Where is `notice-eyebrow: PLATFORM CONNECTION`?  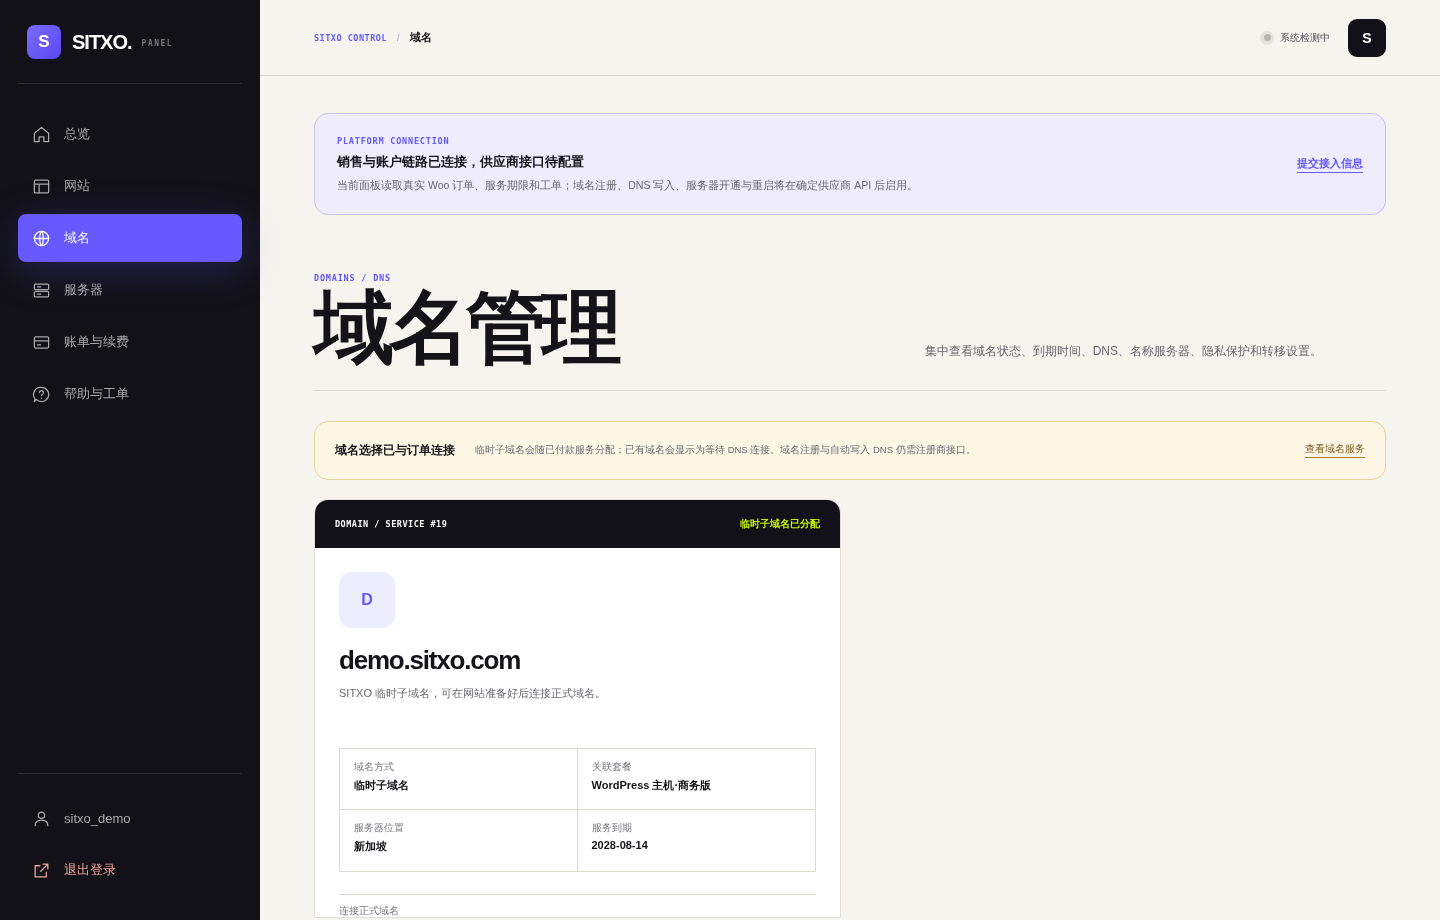
notice-eyebrow: PLATFORM CONNECTION is located at coordinates (394, 140).